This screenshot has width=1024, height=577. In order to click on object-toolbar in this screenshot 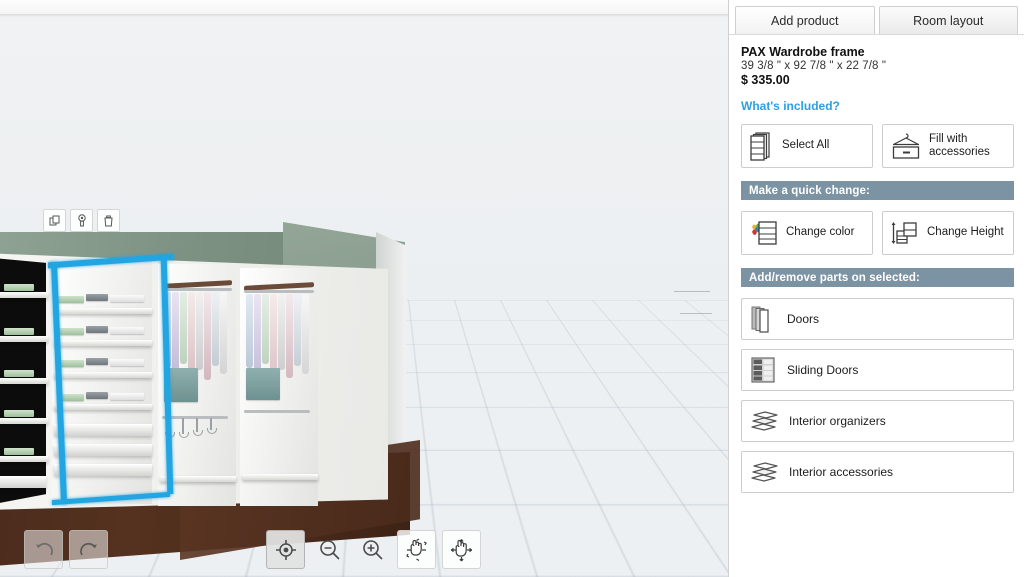, I will do `click(81, 220)`.